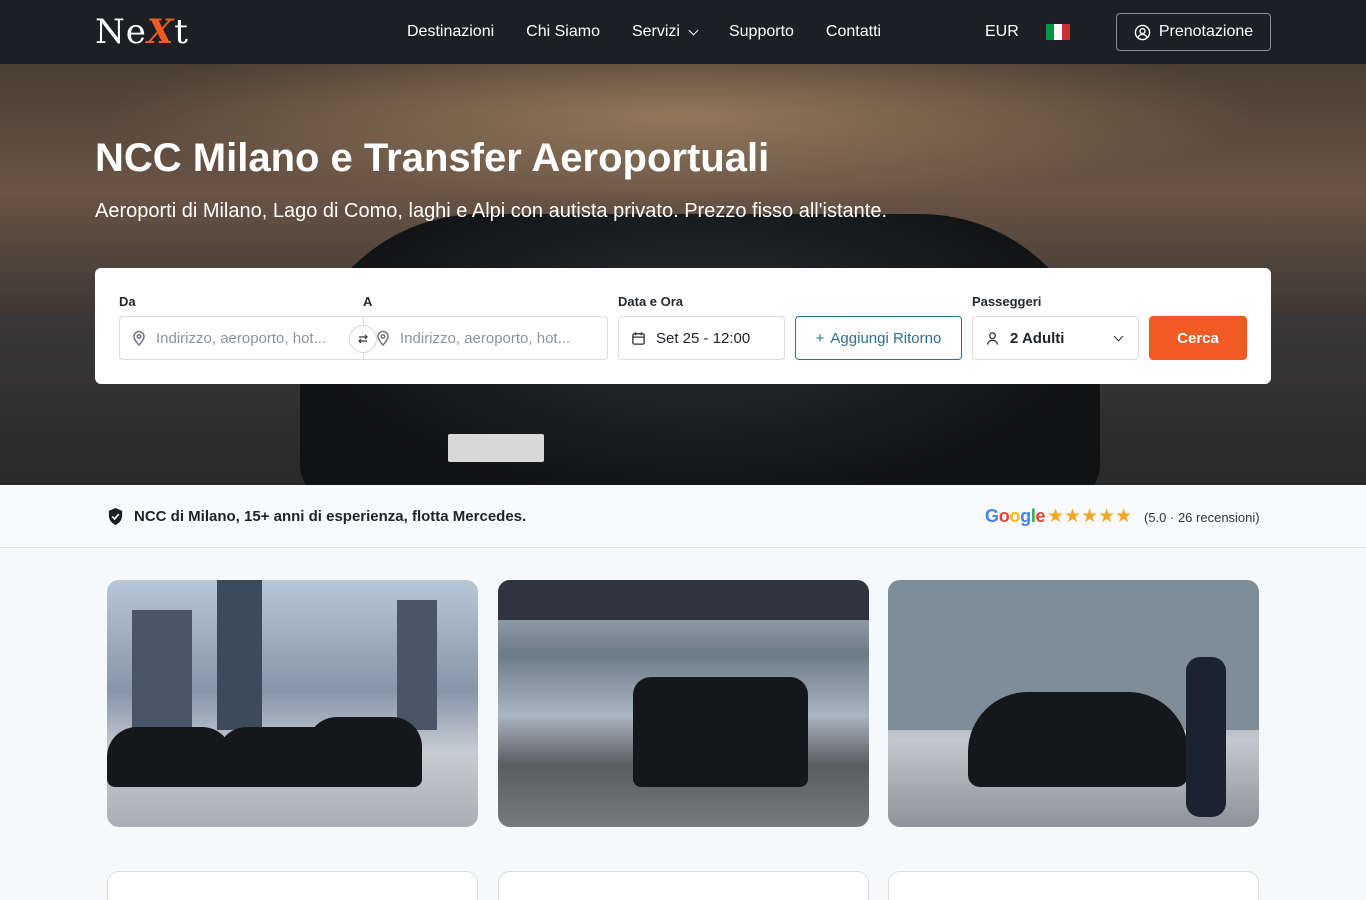 Image resolution: width=1366 pixels, height=900 pixels. What do you see at coordinates (1206, 31) in the screenshot?
I see `booking-button-label: Prenotazione` at bounding box center [1206, 31].